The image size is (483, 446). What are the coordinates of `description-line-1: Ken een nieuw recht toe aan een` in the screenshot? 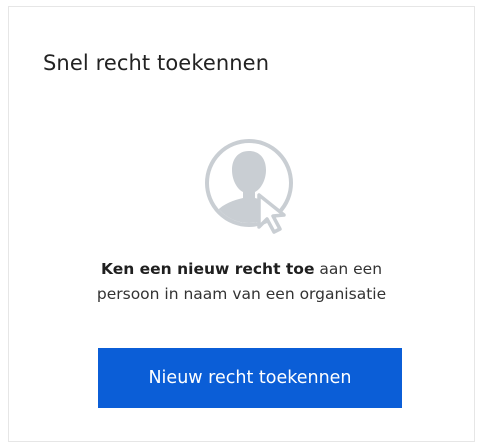 It's located at (241, 269).